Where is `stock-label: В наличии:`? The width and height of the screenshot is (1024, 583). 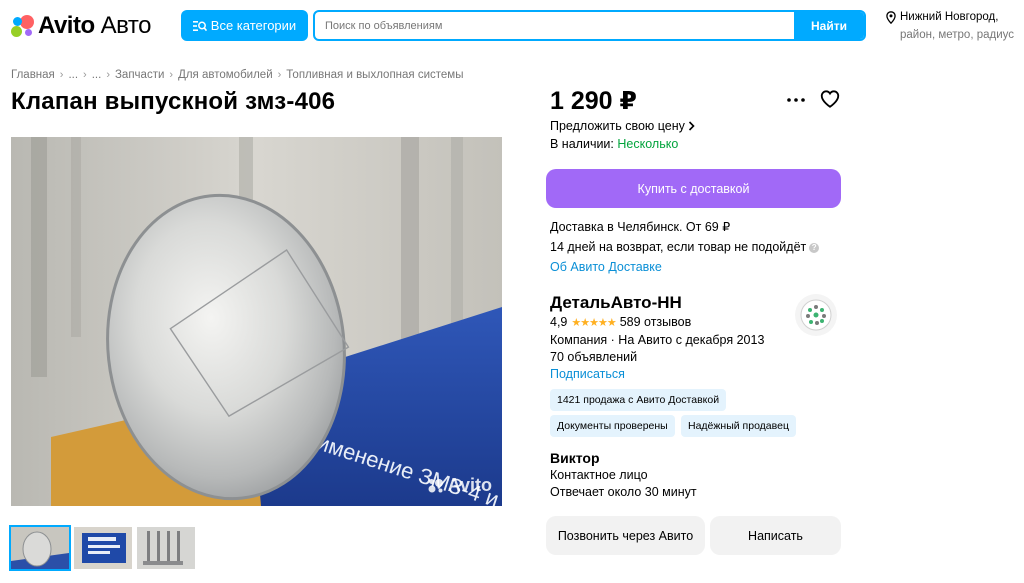 stock-label: В наличии: is located at coordinates (582, 144).